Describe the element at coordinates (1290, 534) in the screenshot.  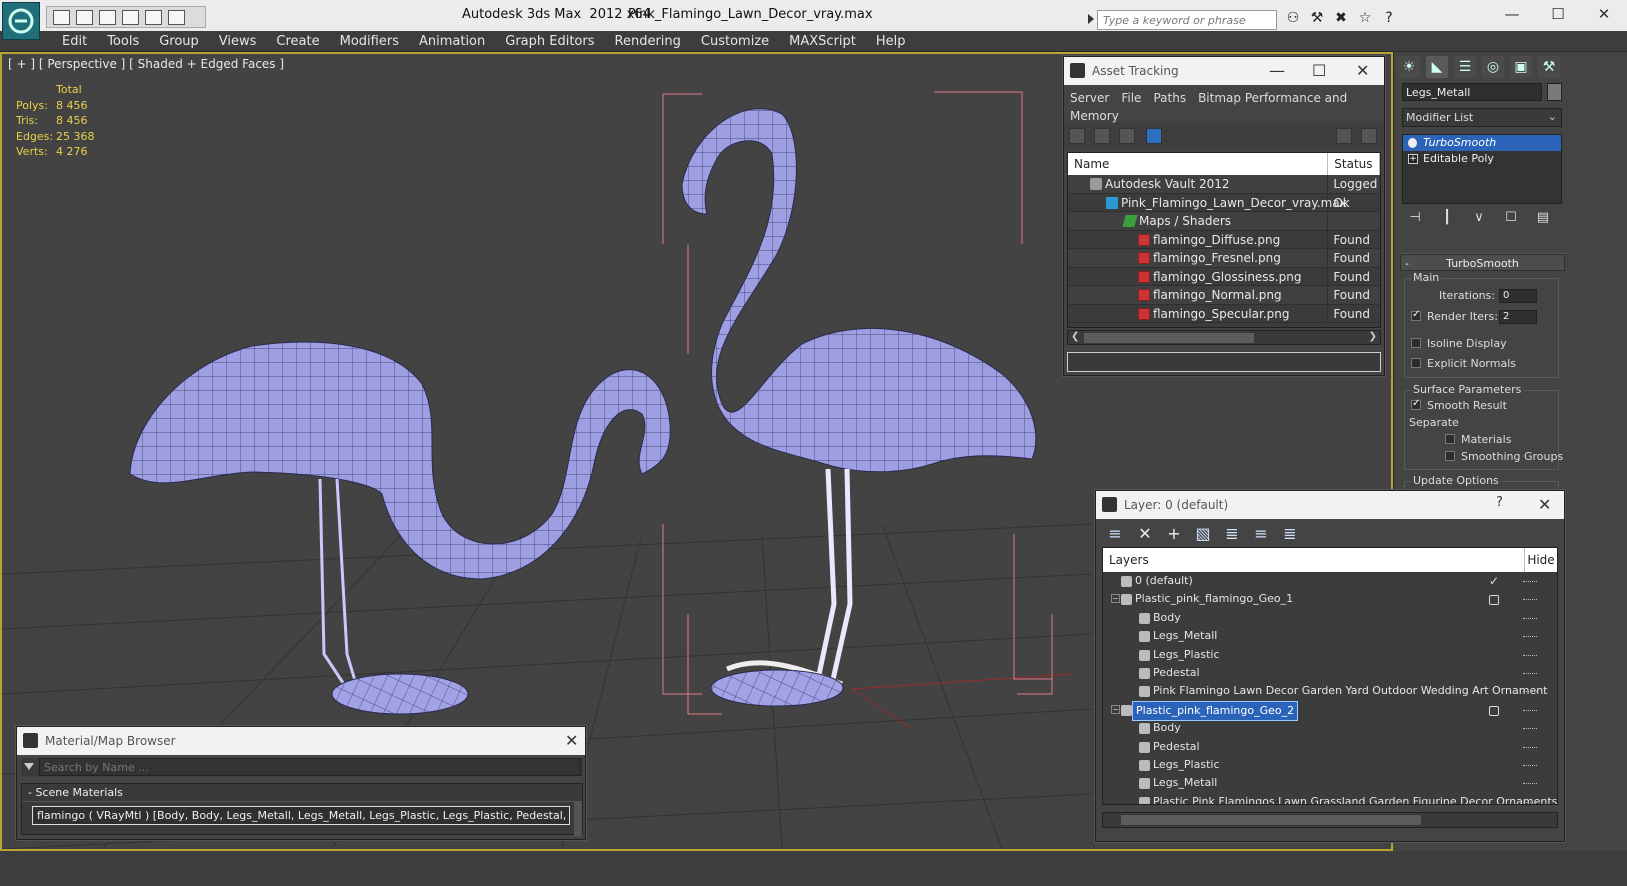
I see `hide-all-icon: ≣` at that location.